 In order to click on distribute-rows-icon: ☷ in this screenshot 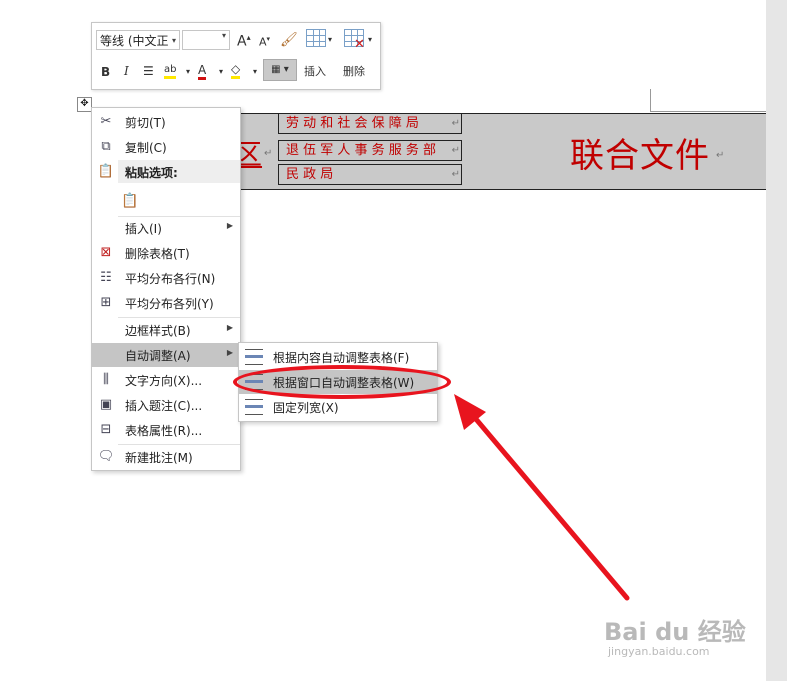, I will do `click(106, 277)`.